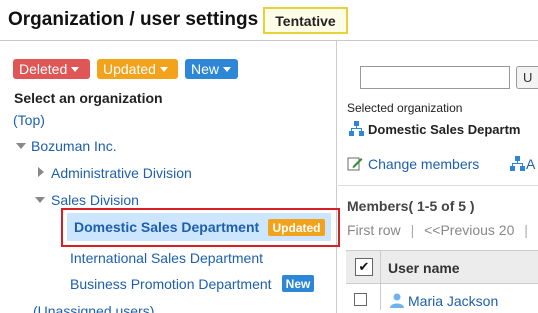  I want to click on user-name-link: Maria Jackson, so click(453, 301).